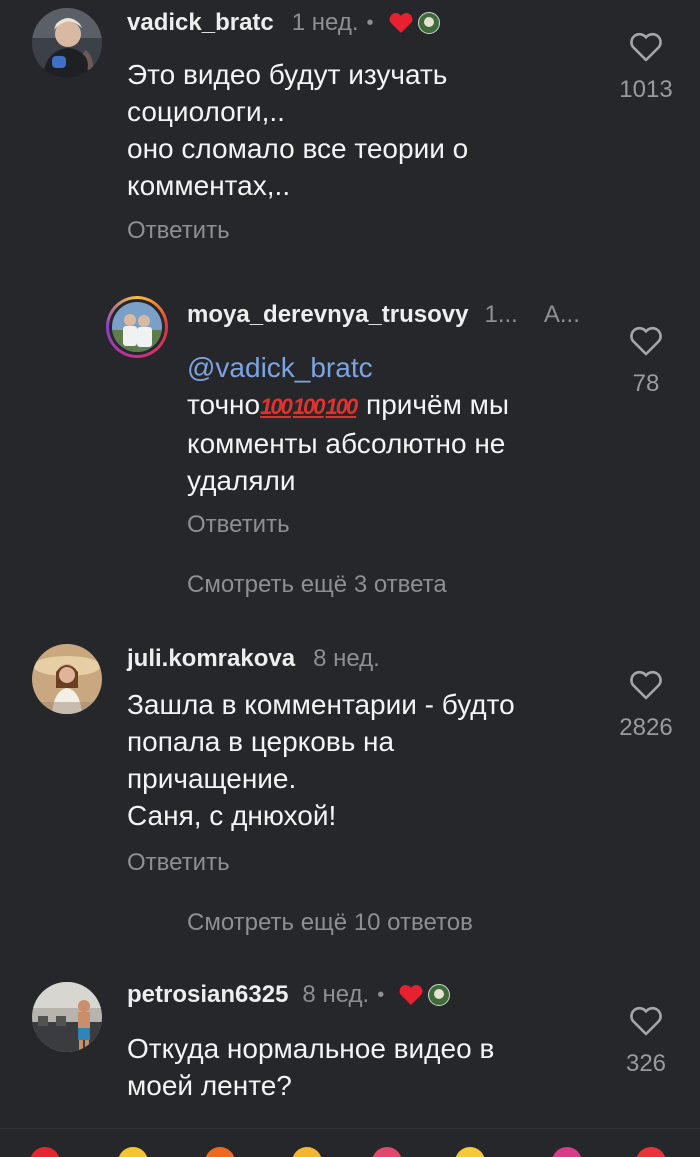 The height and width of the screenshot is (1157, 700). What do you see at coordinates (224, 404) in the screenshot?
I see `reply-line-prefix: точно` at bounding box center [224, 404].